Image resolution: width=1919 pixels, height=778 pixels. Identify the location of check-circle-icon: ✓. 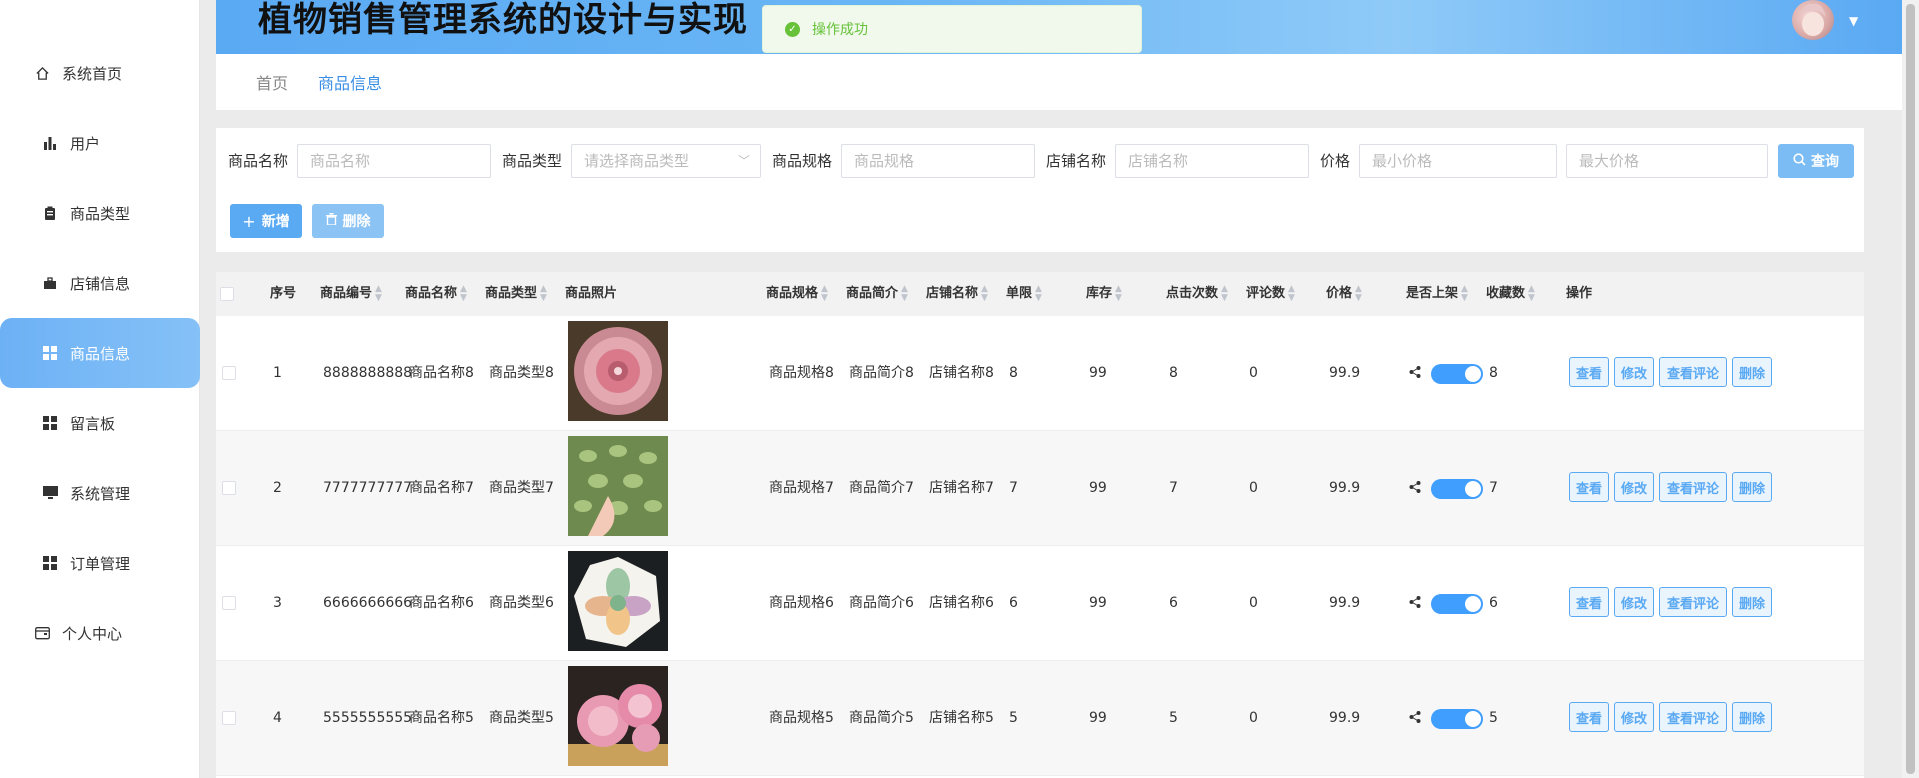
(792, 29).